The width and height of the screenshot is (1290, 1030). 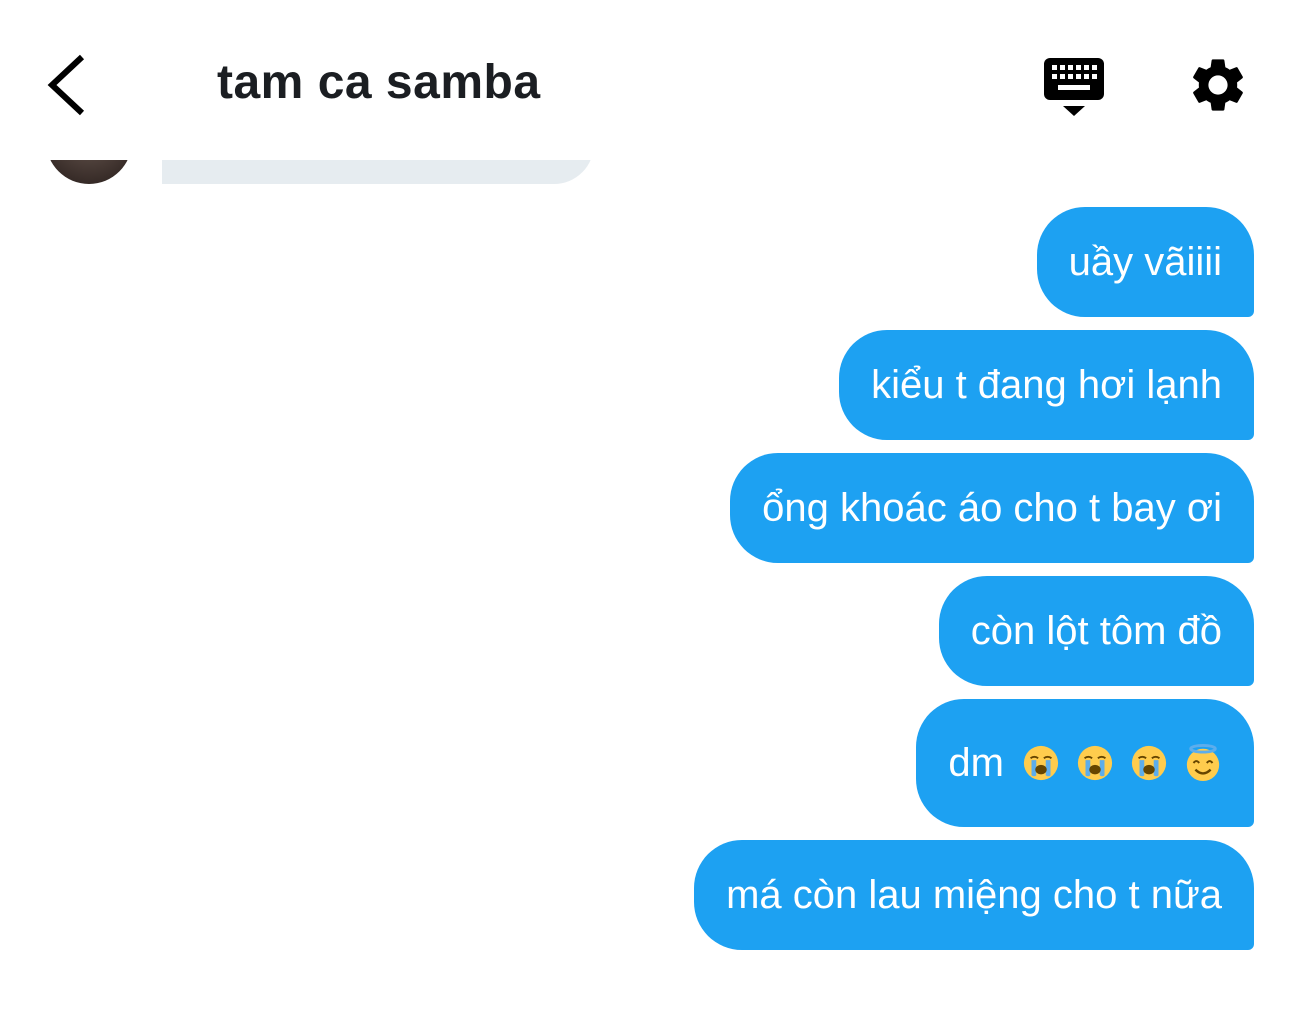 I want to click on sent-message-bubble: dm, so click(x=1085, y=763).